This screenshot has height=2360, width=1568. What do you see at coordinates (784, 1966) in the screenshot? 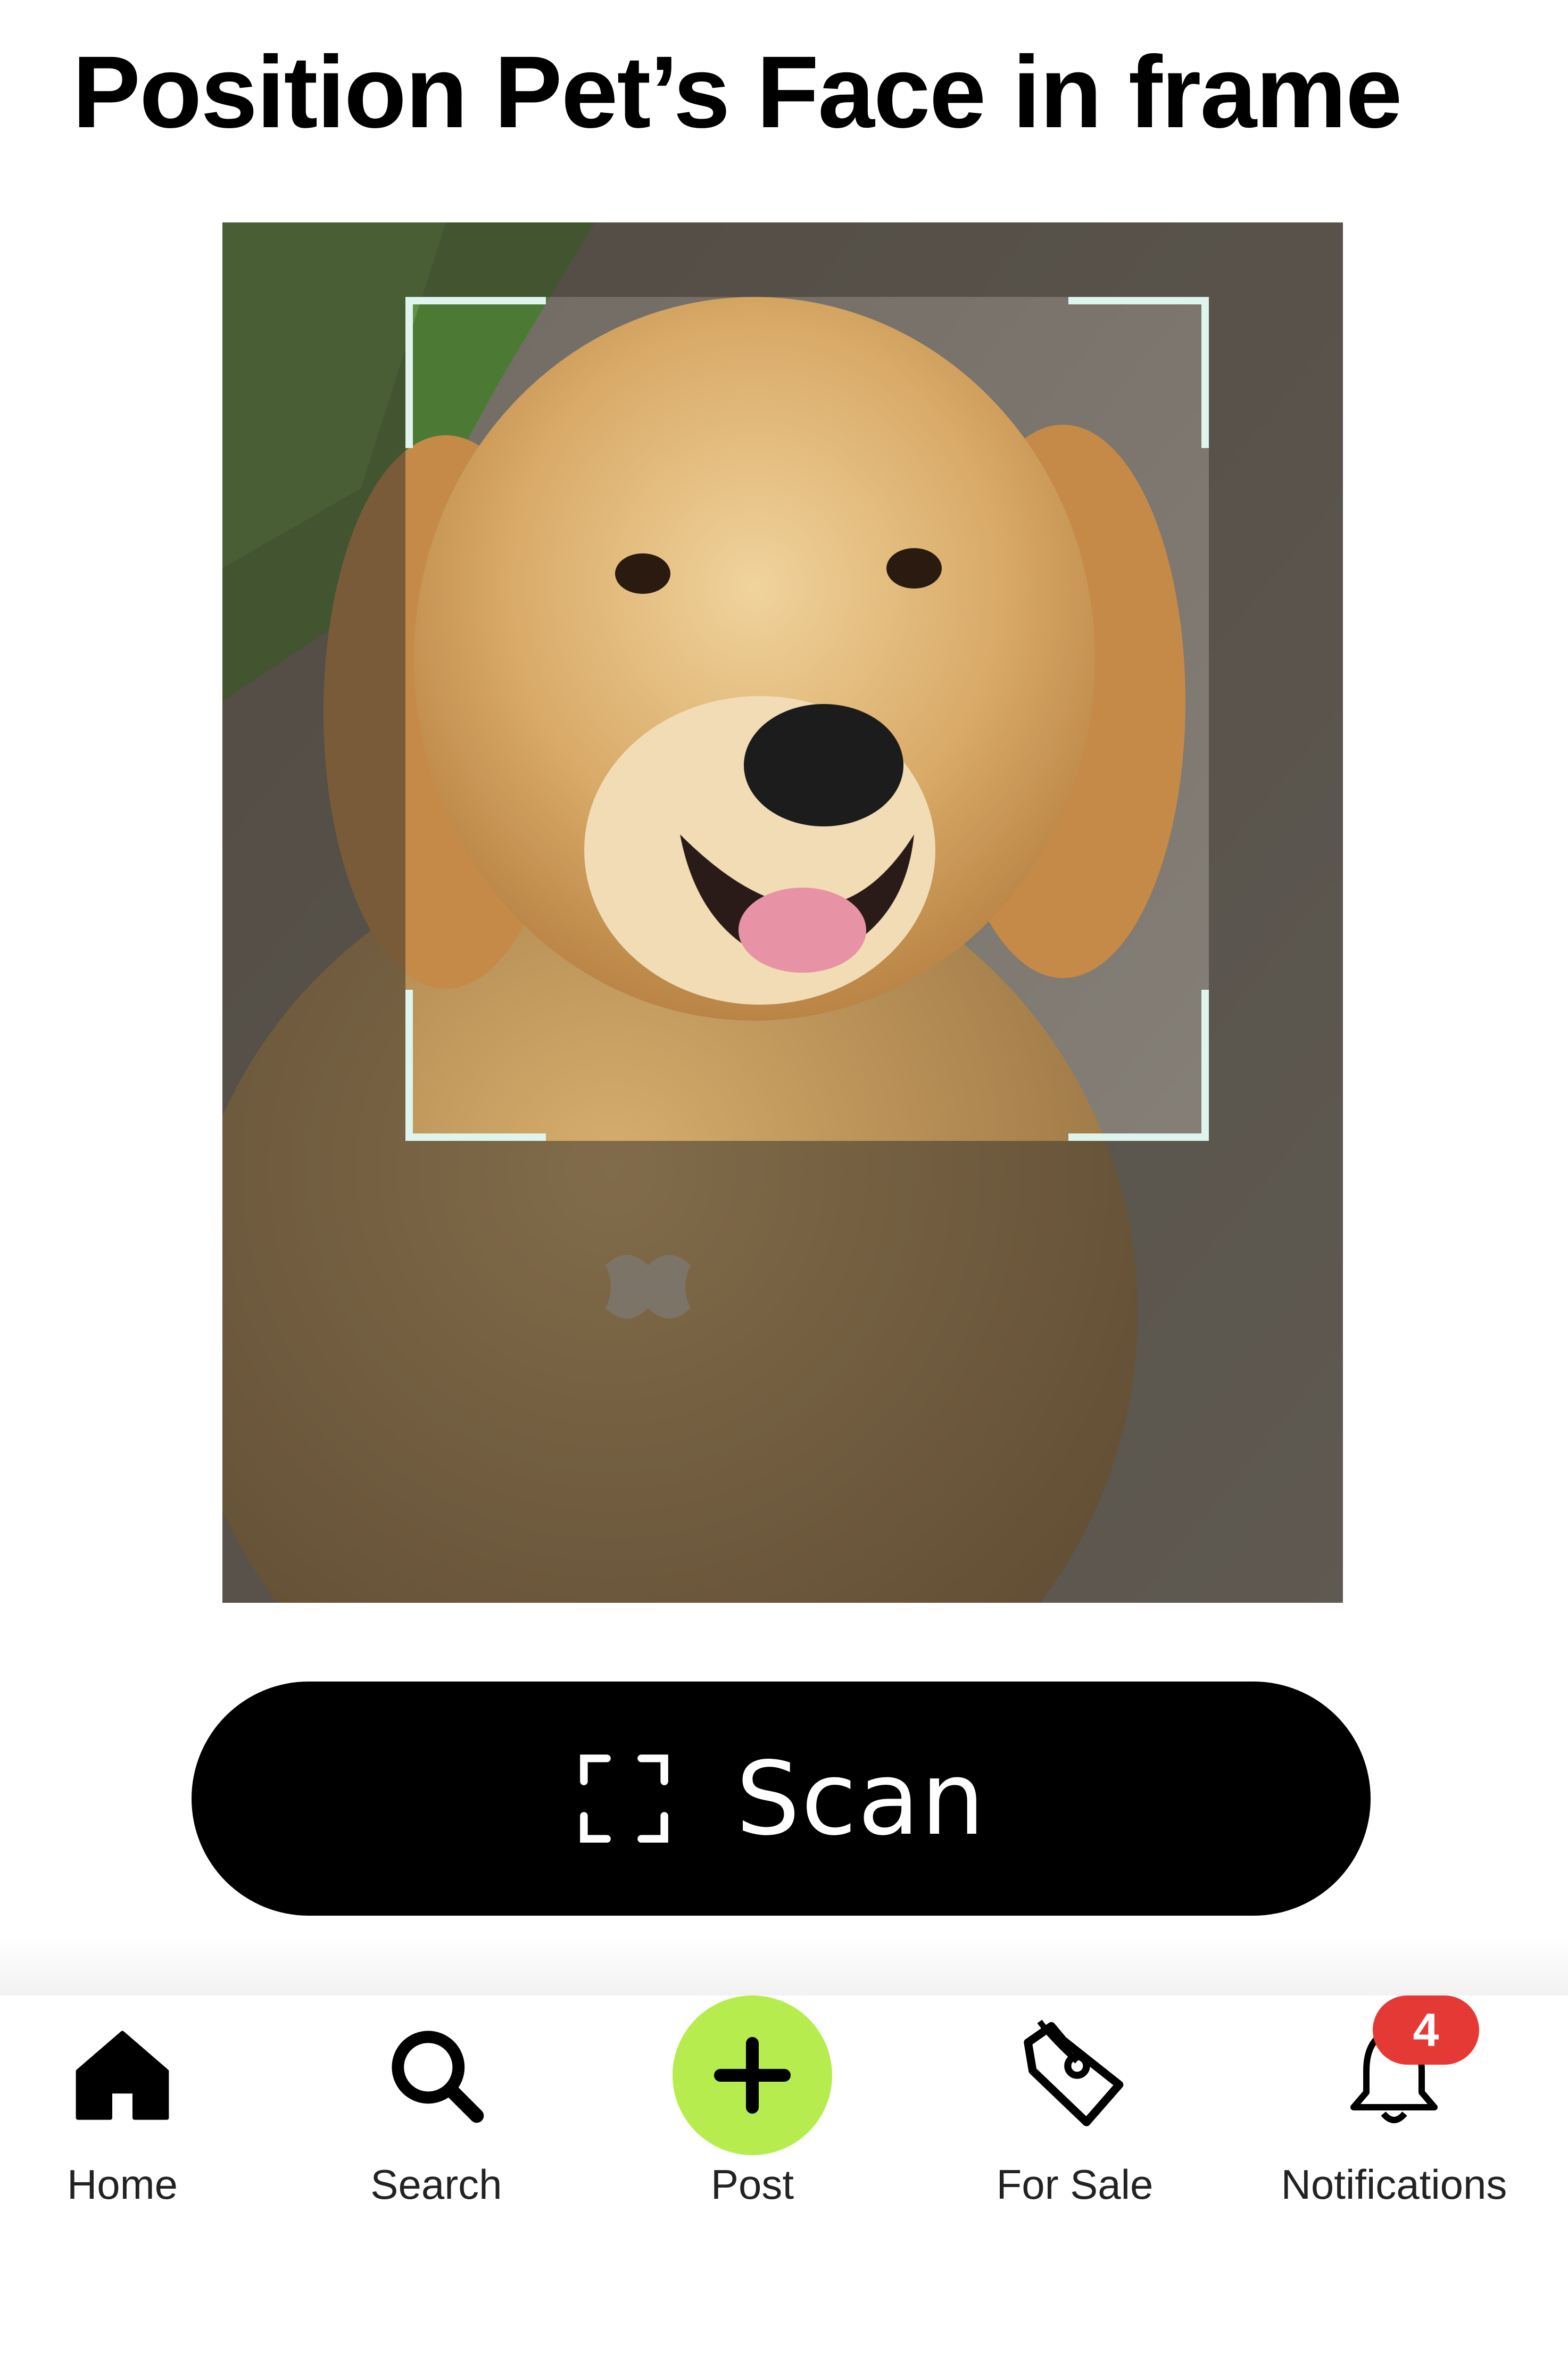
I see `bottom-nav-shadow` at bounding box center [784, 1966].